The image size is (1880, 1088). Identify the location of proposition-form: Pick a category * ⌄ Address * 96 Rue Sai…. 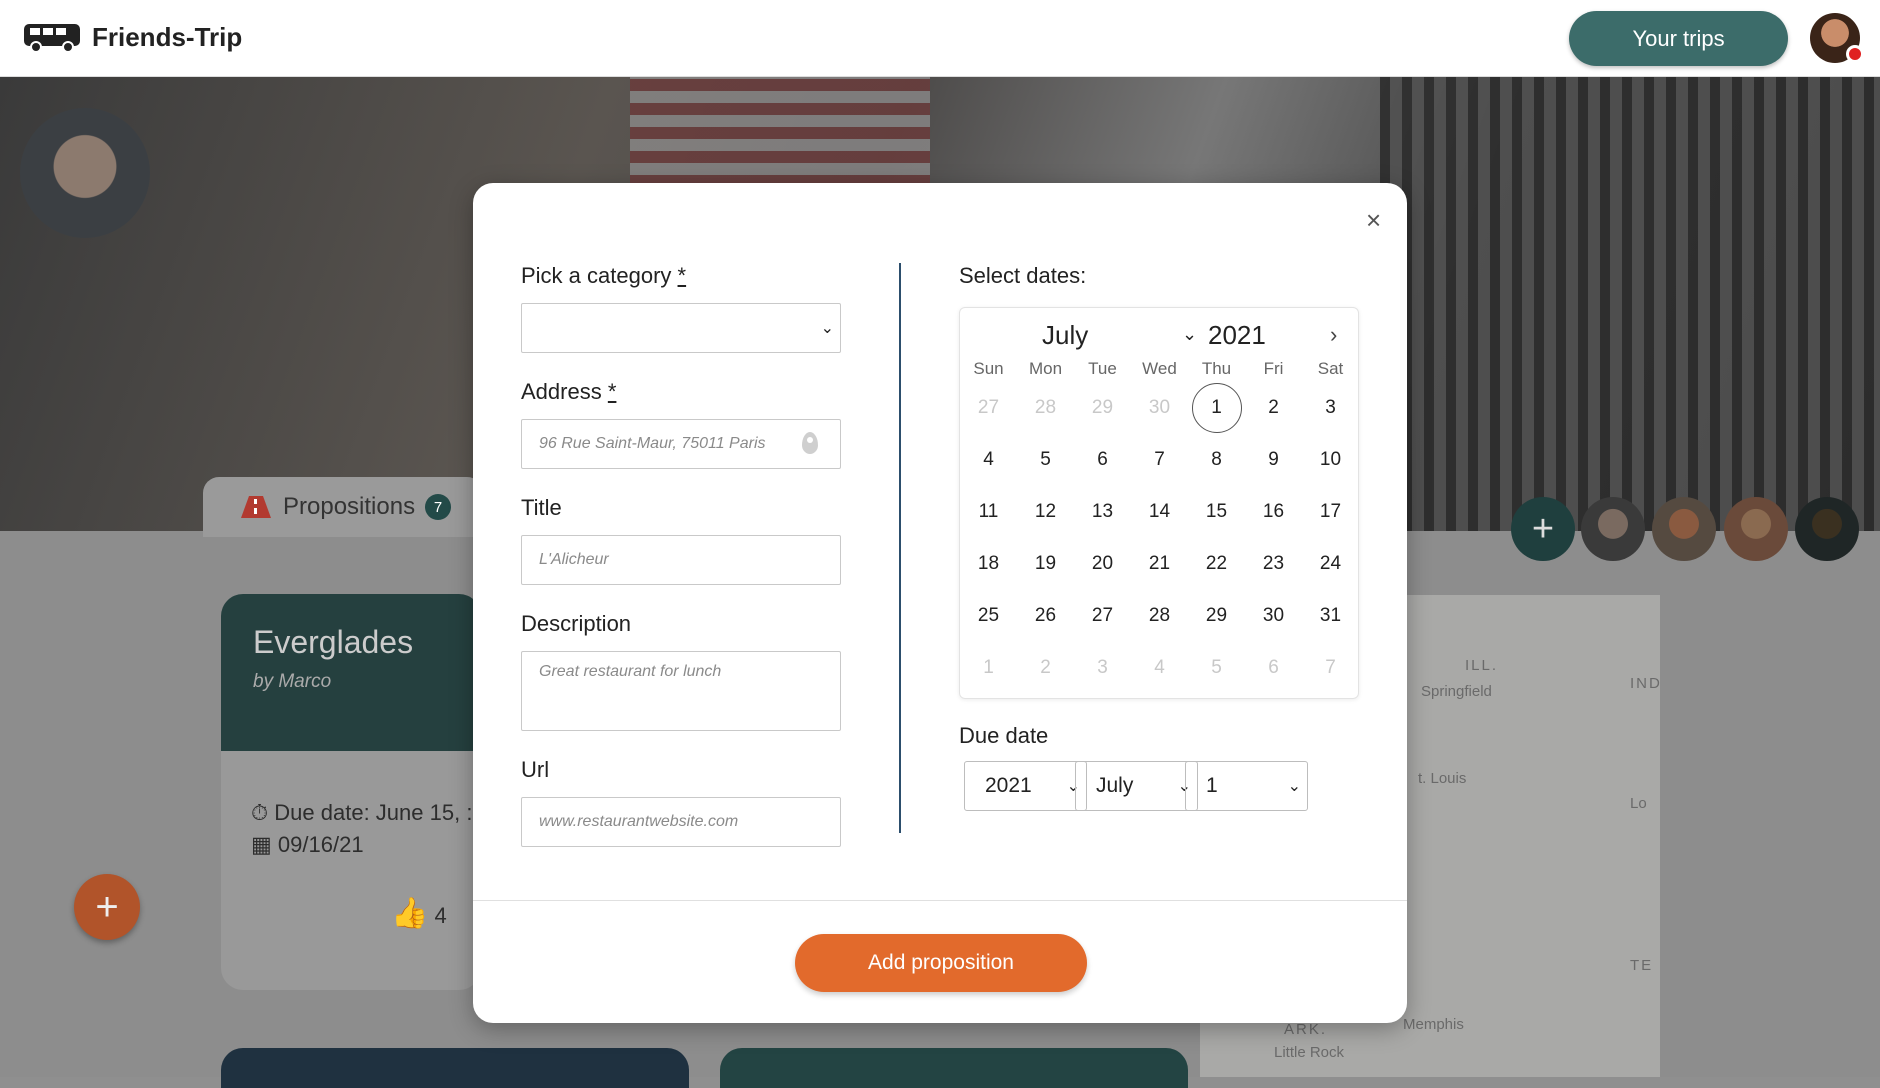
(681, 568).